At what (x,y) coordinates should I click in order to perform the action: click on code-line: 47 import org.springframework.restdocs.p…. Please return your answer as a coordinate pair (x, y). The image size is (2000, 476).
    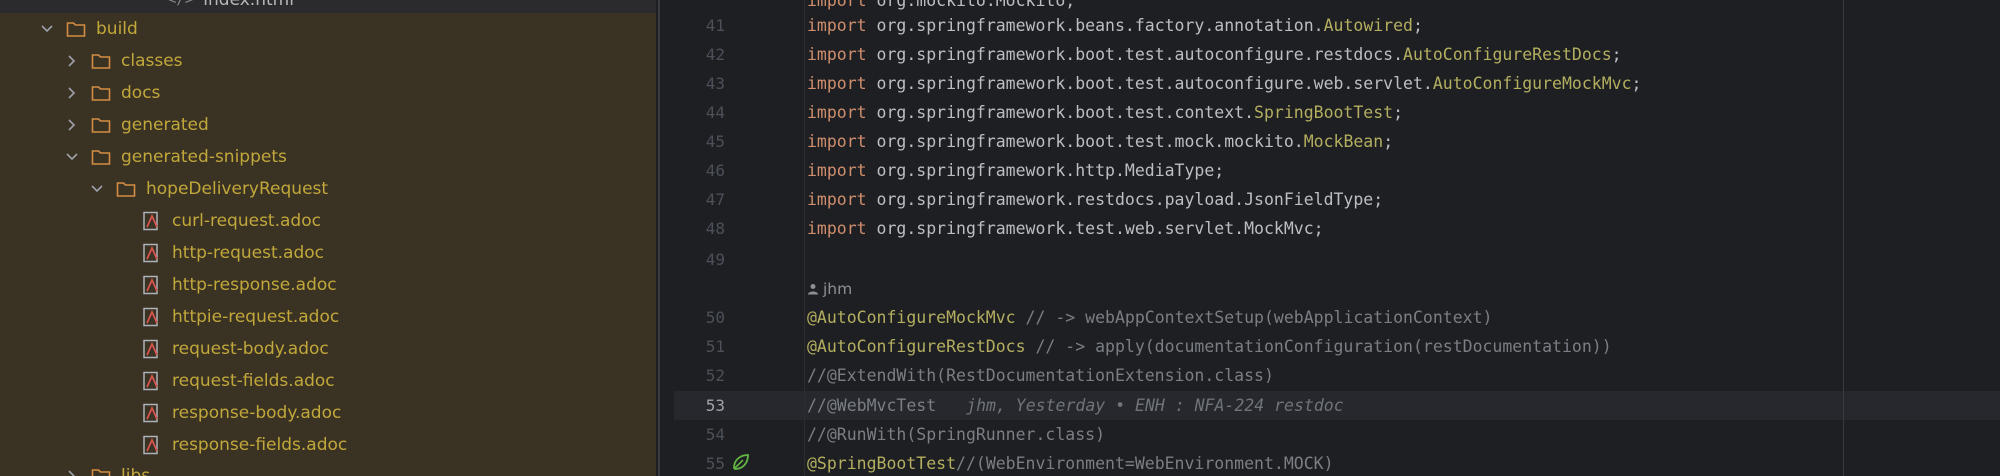
    Looking at the image, I should click on (1337, 199).